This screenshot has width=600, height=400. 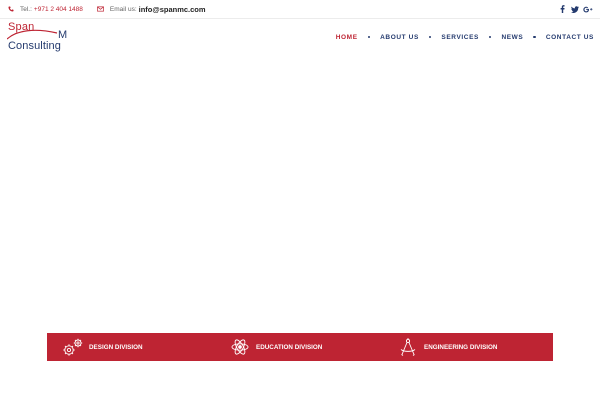 I want to click on site-logo: Span M Consulting, so click(x=37, y=38).